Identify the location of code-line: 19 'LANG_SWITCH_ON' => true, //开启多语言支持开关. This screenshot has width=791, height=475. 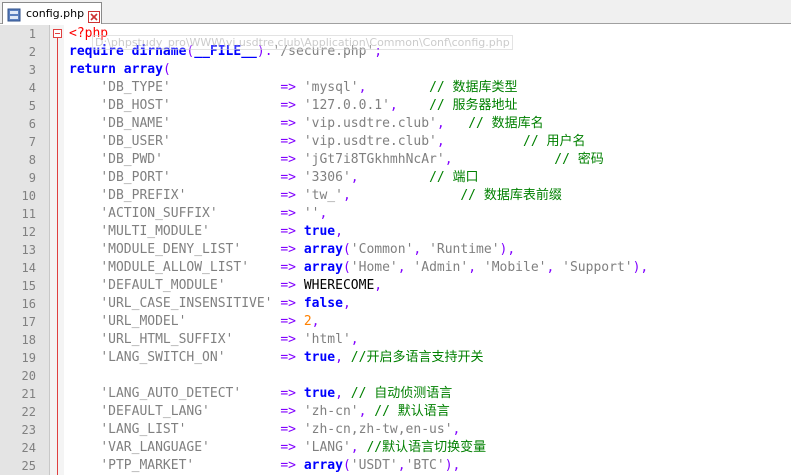
(395, 358).